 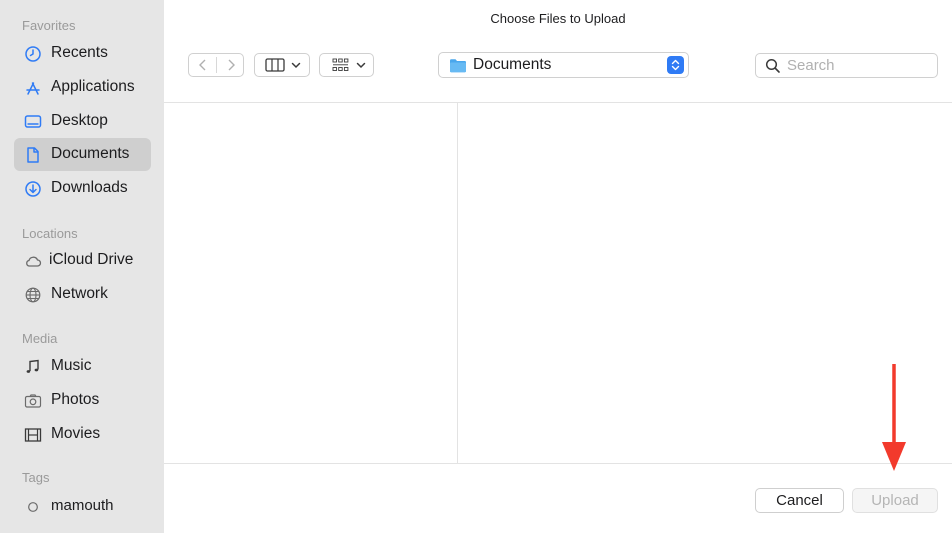 What do you see at coordinates (799, 500) in the screenshot?
I see `cancel-button: Cancel` at bounding box center [799, 500].